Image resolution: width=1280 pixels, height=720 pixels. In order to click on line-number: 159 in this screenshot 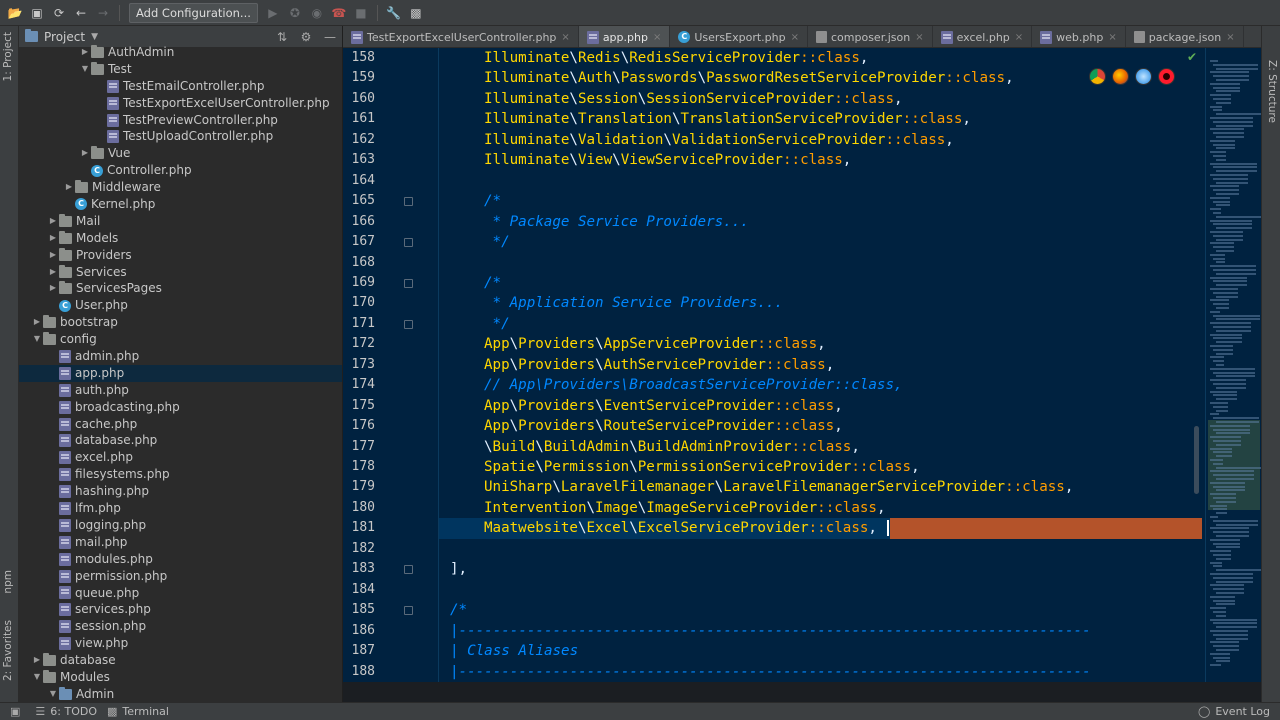, I will do `click(359, 78)`.